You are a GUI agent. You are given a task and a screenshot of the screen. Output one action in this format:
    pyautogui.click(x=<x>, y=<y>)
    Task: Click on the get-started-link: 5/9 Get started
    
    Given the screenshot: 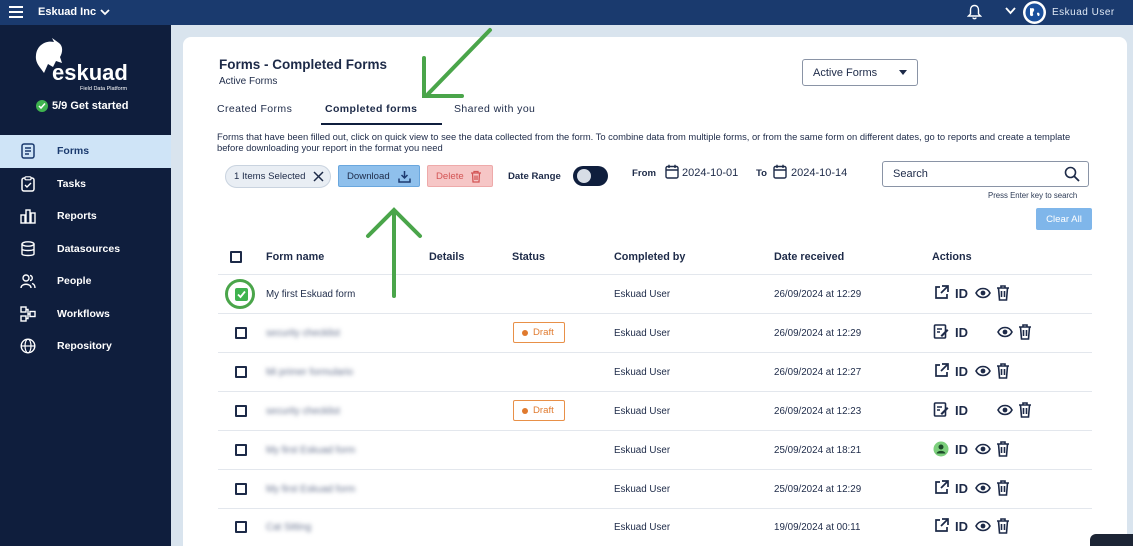 What is the action you would take?
    pyautogui.click(x=82, y=106)
    